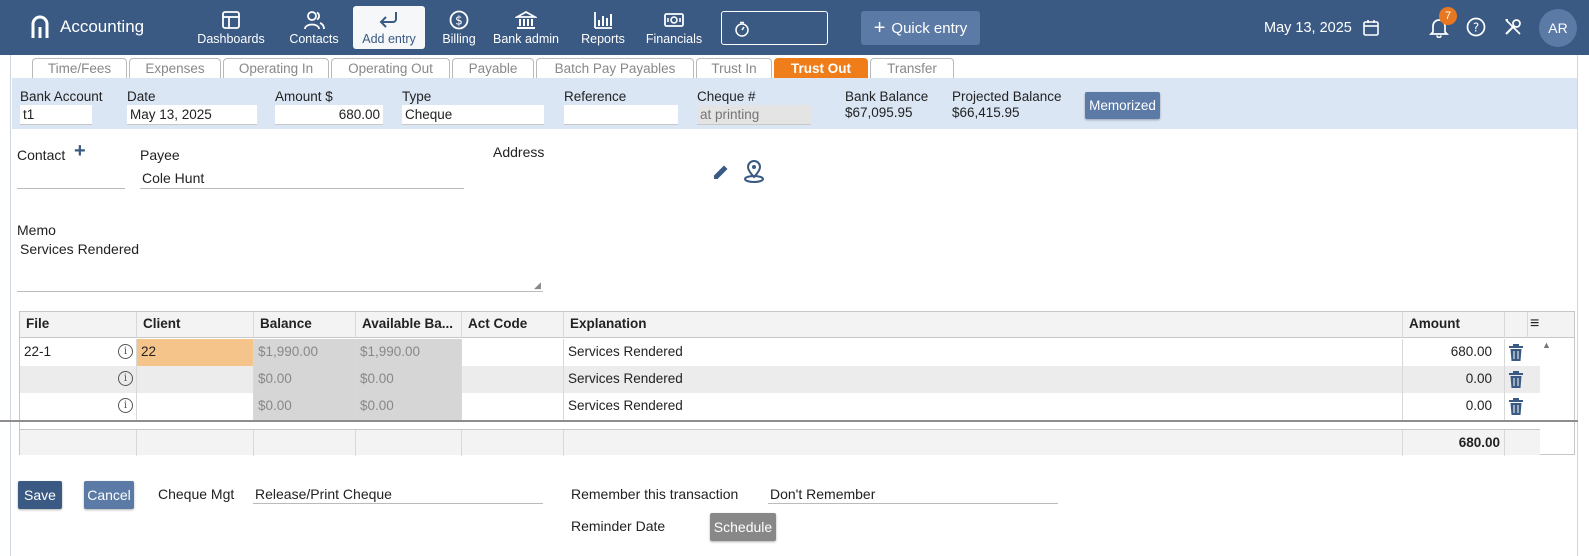 This screenshot has width=1589, height=556. I want to click on map-pin-icon, so click(754, 171).